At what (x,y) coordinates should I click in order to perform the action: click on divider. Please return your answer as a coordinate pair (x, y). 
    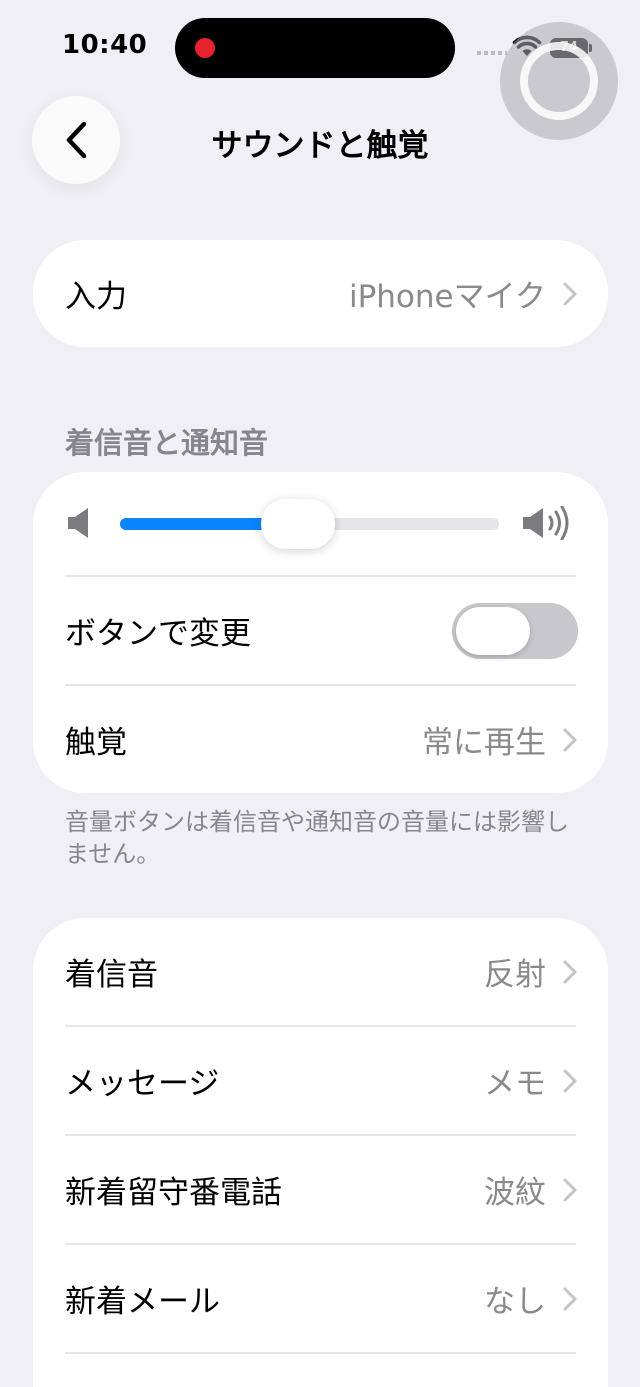
    Looking at the image, I should click on (320, 1353).